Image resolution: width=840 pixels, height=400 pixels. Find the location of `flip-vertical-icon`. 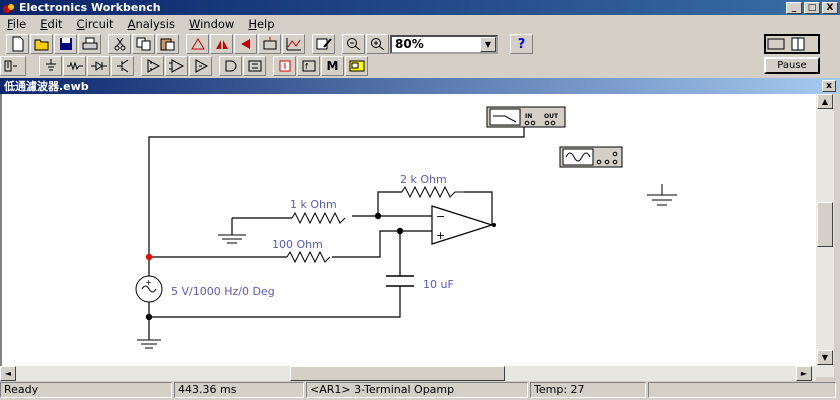

flip-vertical-icon is located at coordinates (245, 44).